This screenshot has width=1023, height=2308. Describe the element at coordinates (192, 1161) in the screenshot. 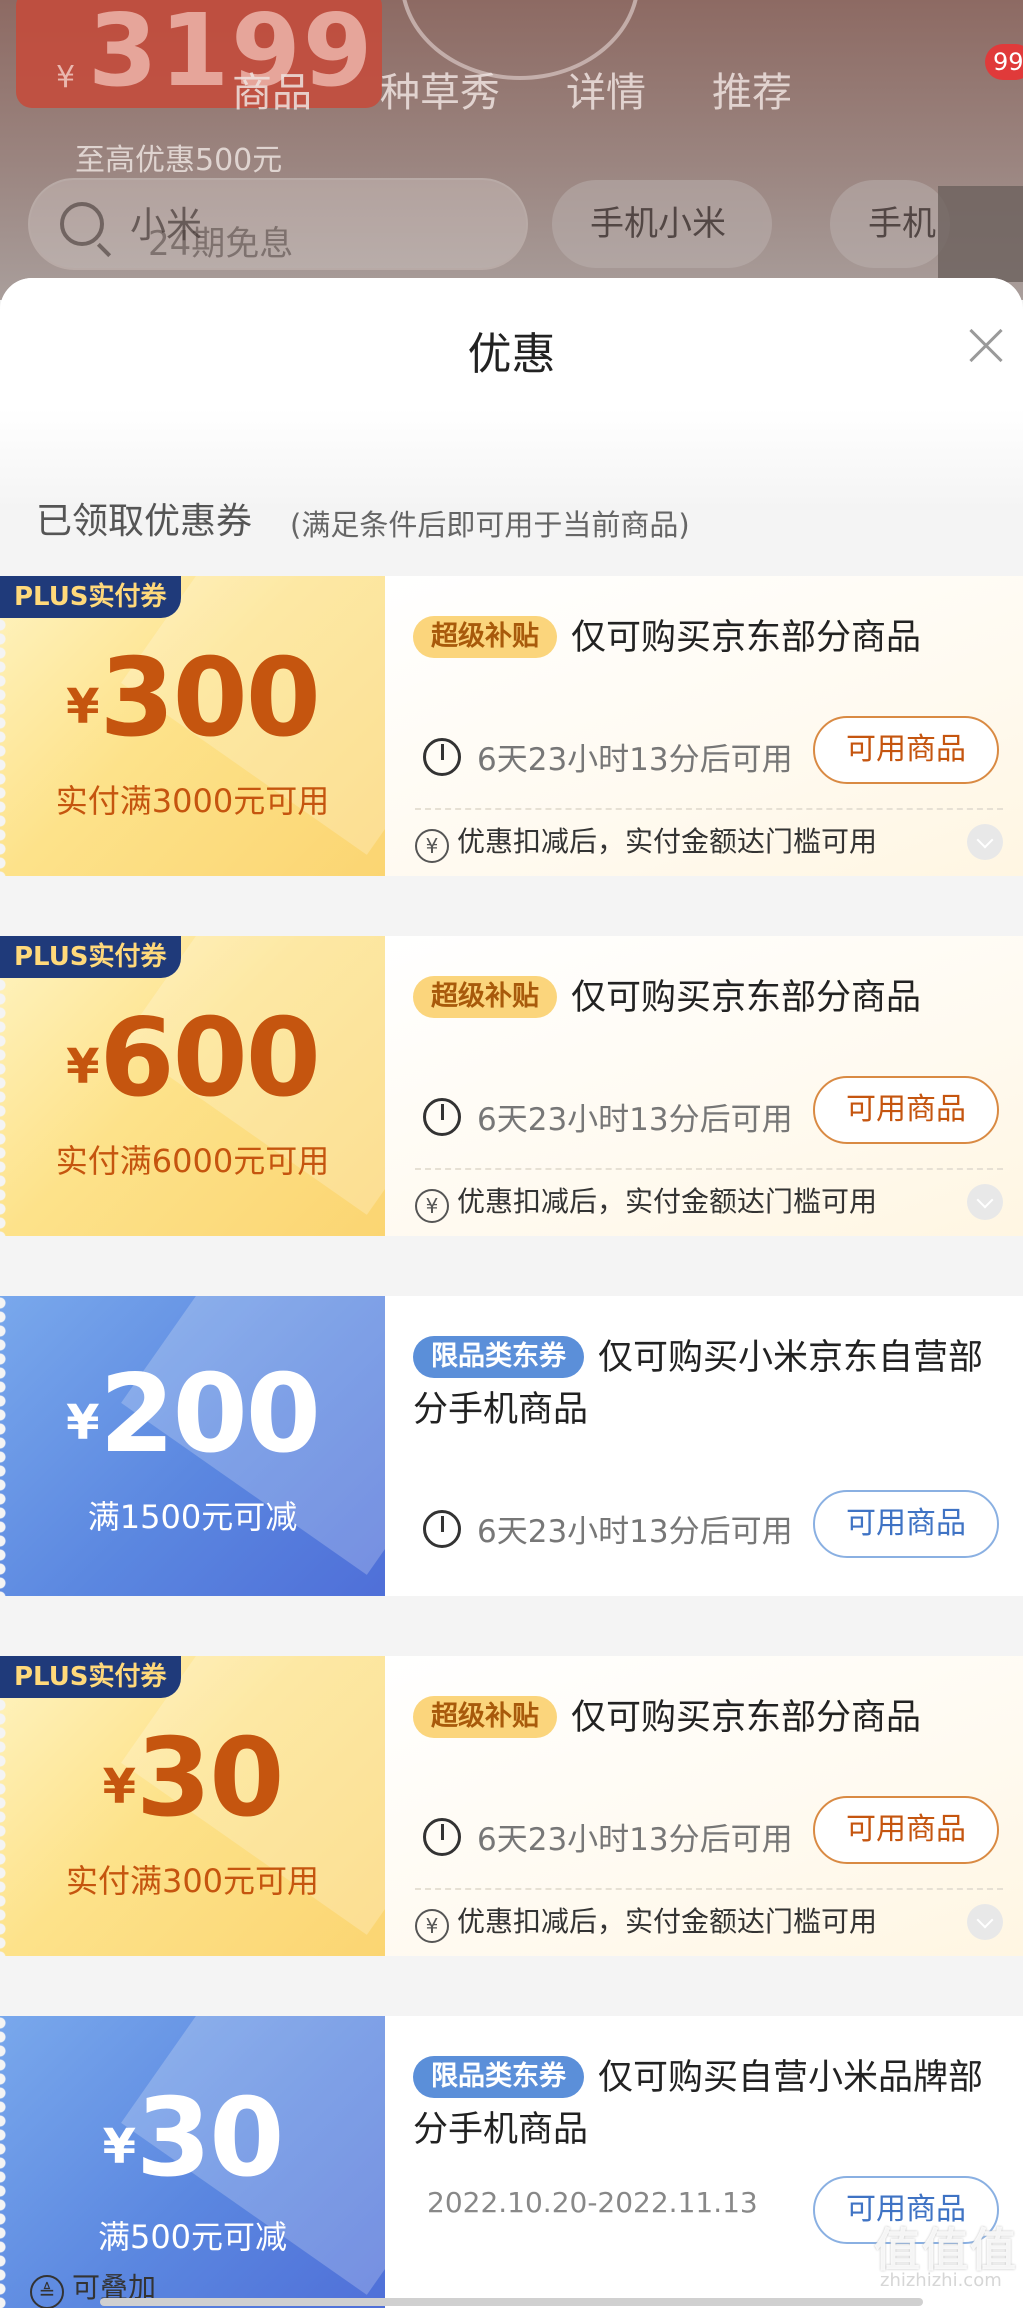

I see `coupon-condition: 实付满6000元可用` at that location.